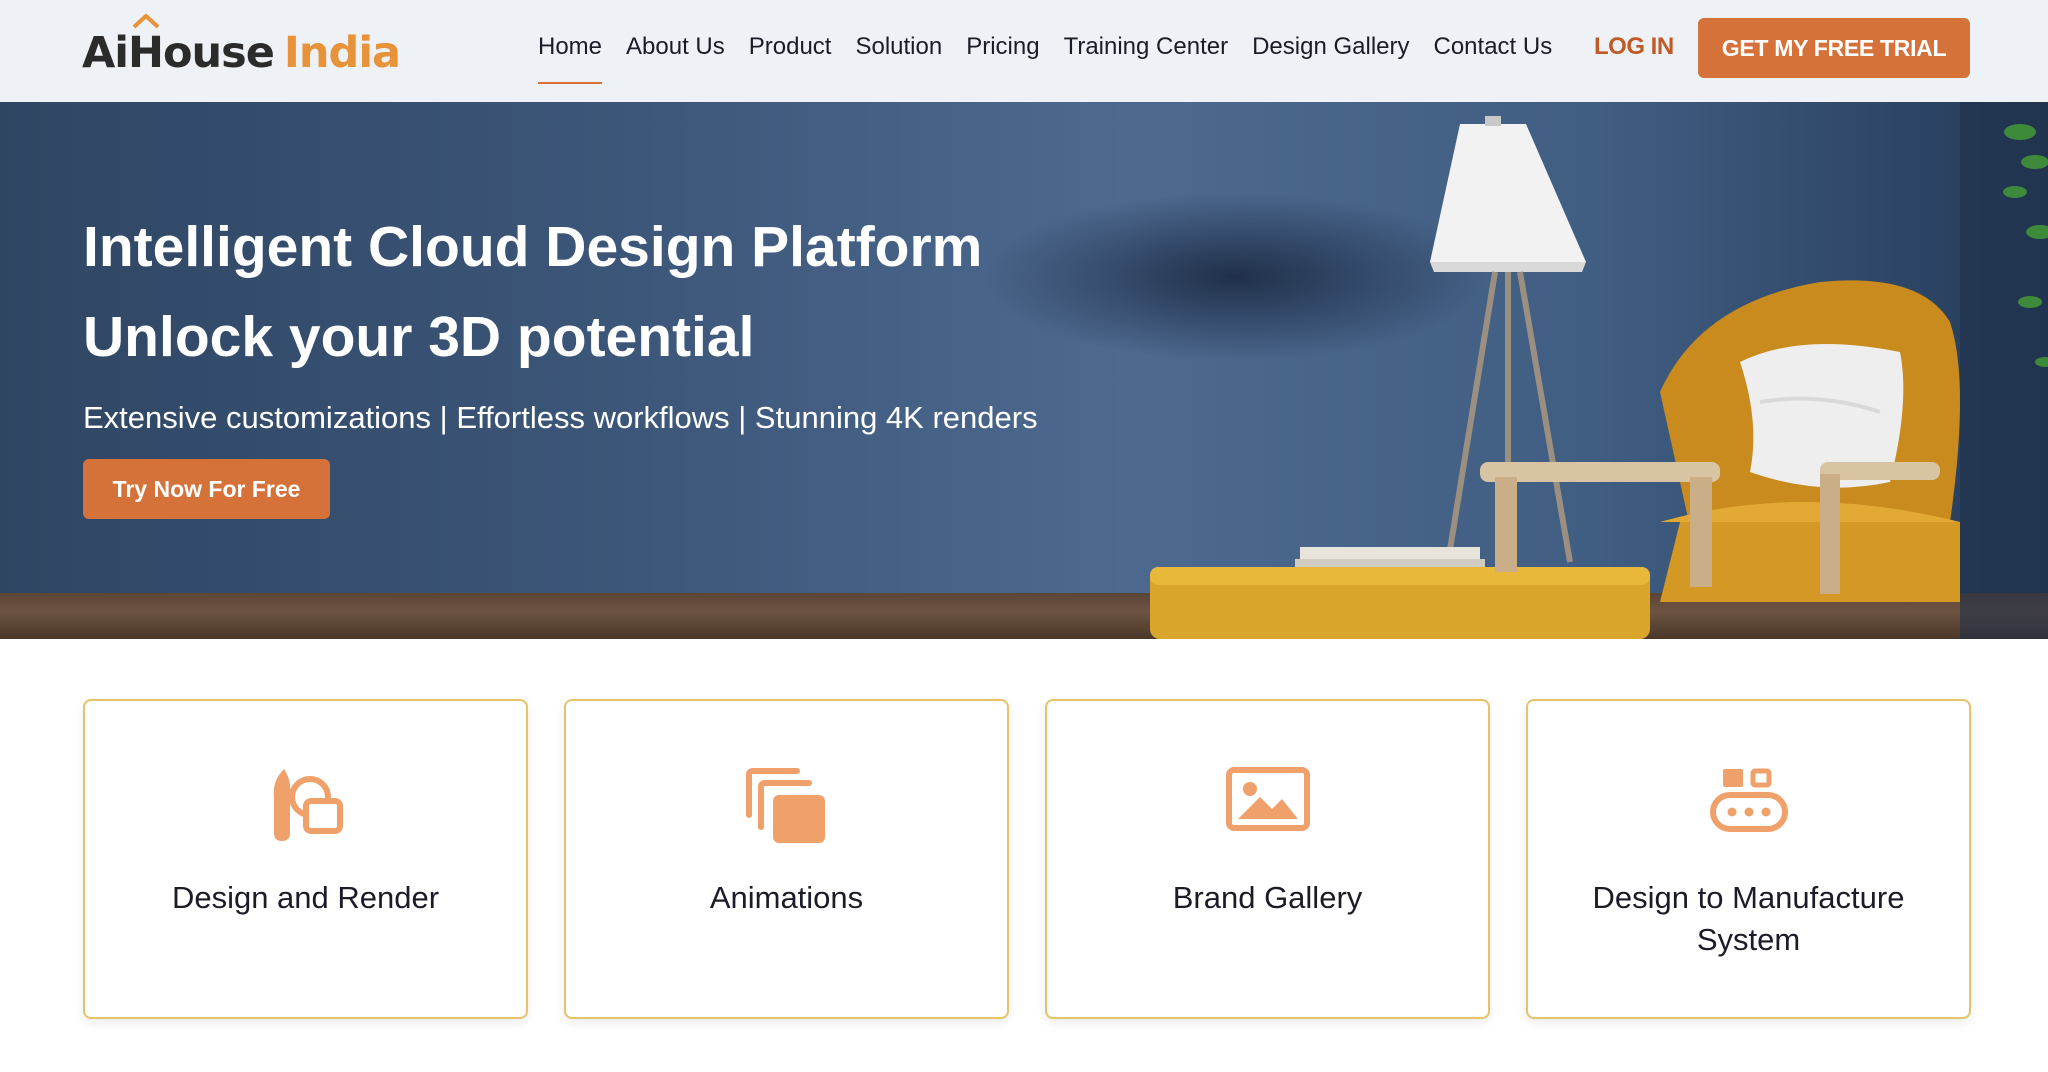 This screenshot has width=2048, height=1072. I want to click on free-trial-button: GET MY FREE TRIAL, so click(1834, 48).